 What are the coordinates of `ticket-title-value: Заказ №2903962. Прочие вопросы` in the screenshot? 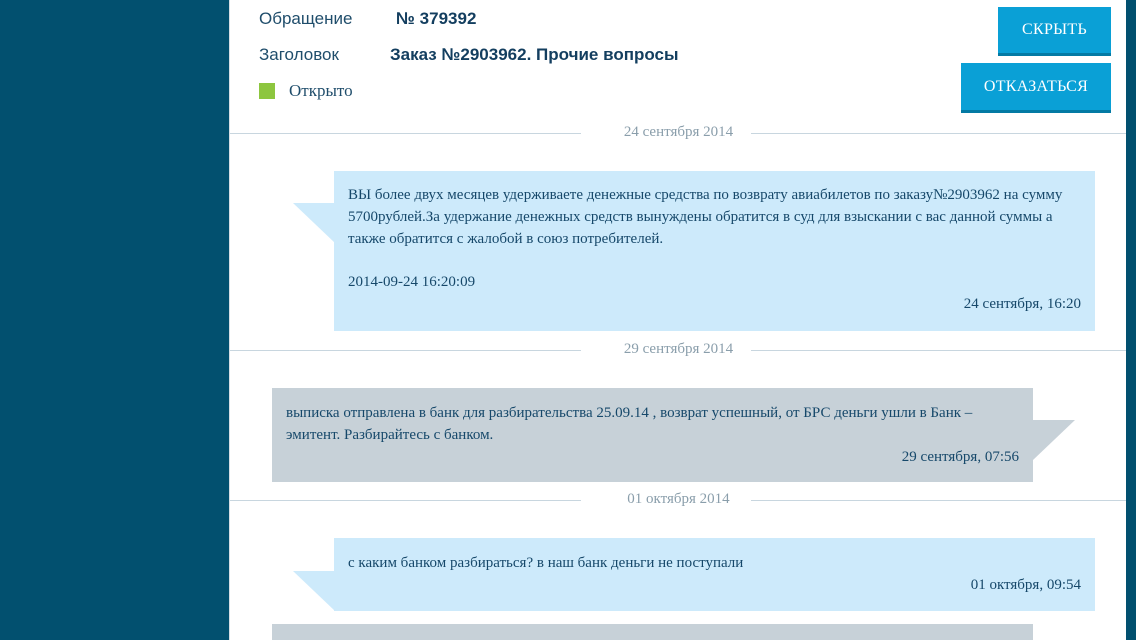 It's located at (534, 54).